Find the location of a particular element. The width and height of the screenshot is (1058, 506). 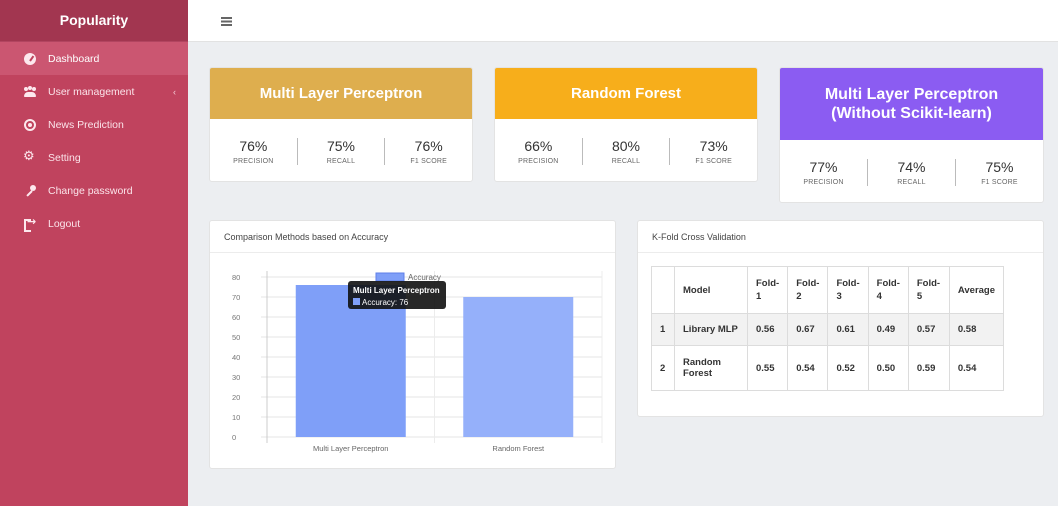

chart-tooltip: Multi Layer Perceptron Accuracy: 76 is located at coordinates (397, 295).